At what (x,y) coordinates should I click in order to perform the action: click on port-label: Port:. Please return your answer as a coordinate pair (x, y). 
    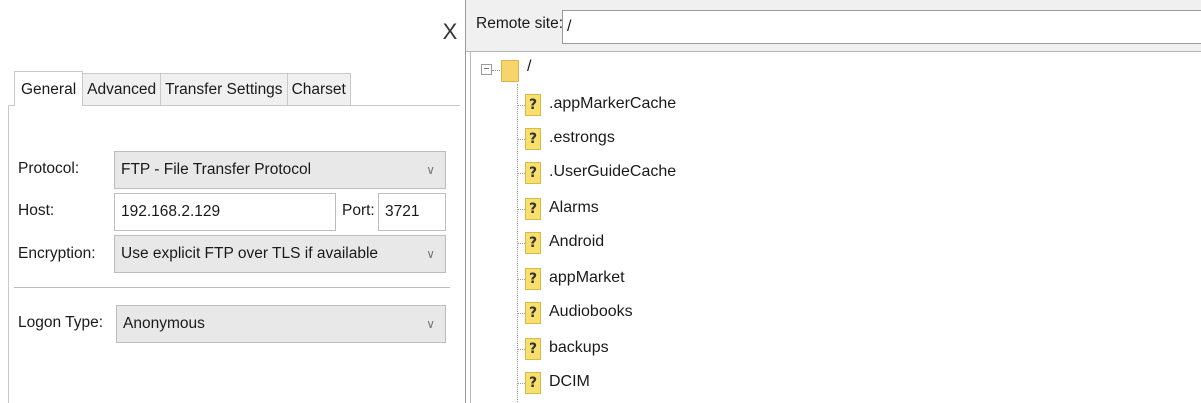
    Looking at the image, I should click on (358, 210).